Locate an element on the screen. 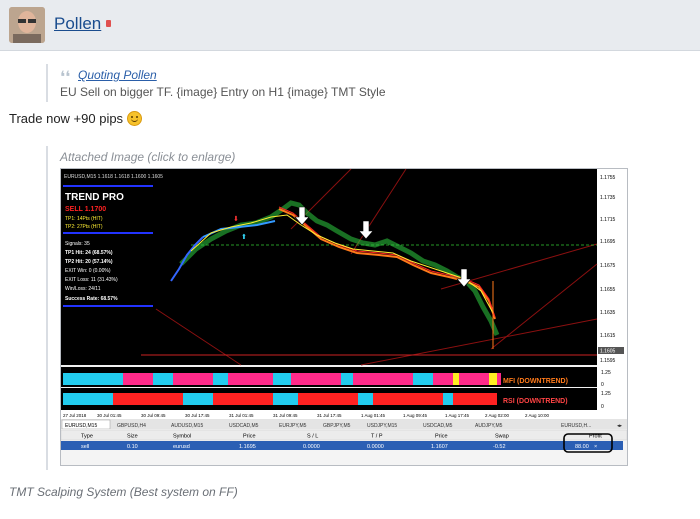  blue-band-low is located at coordinates (108, 306).